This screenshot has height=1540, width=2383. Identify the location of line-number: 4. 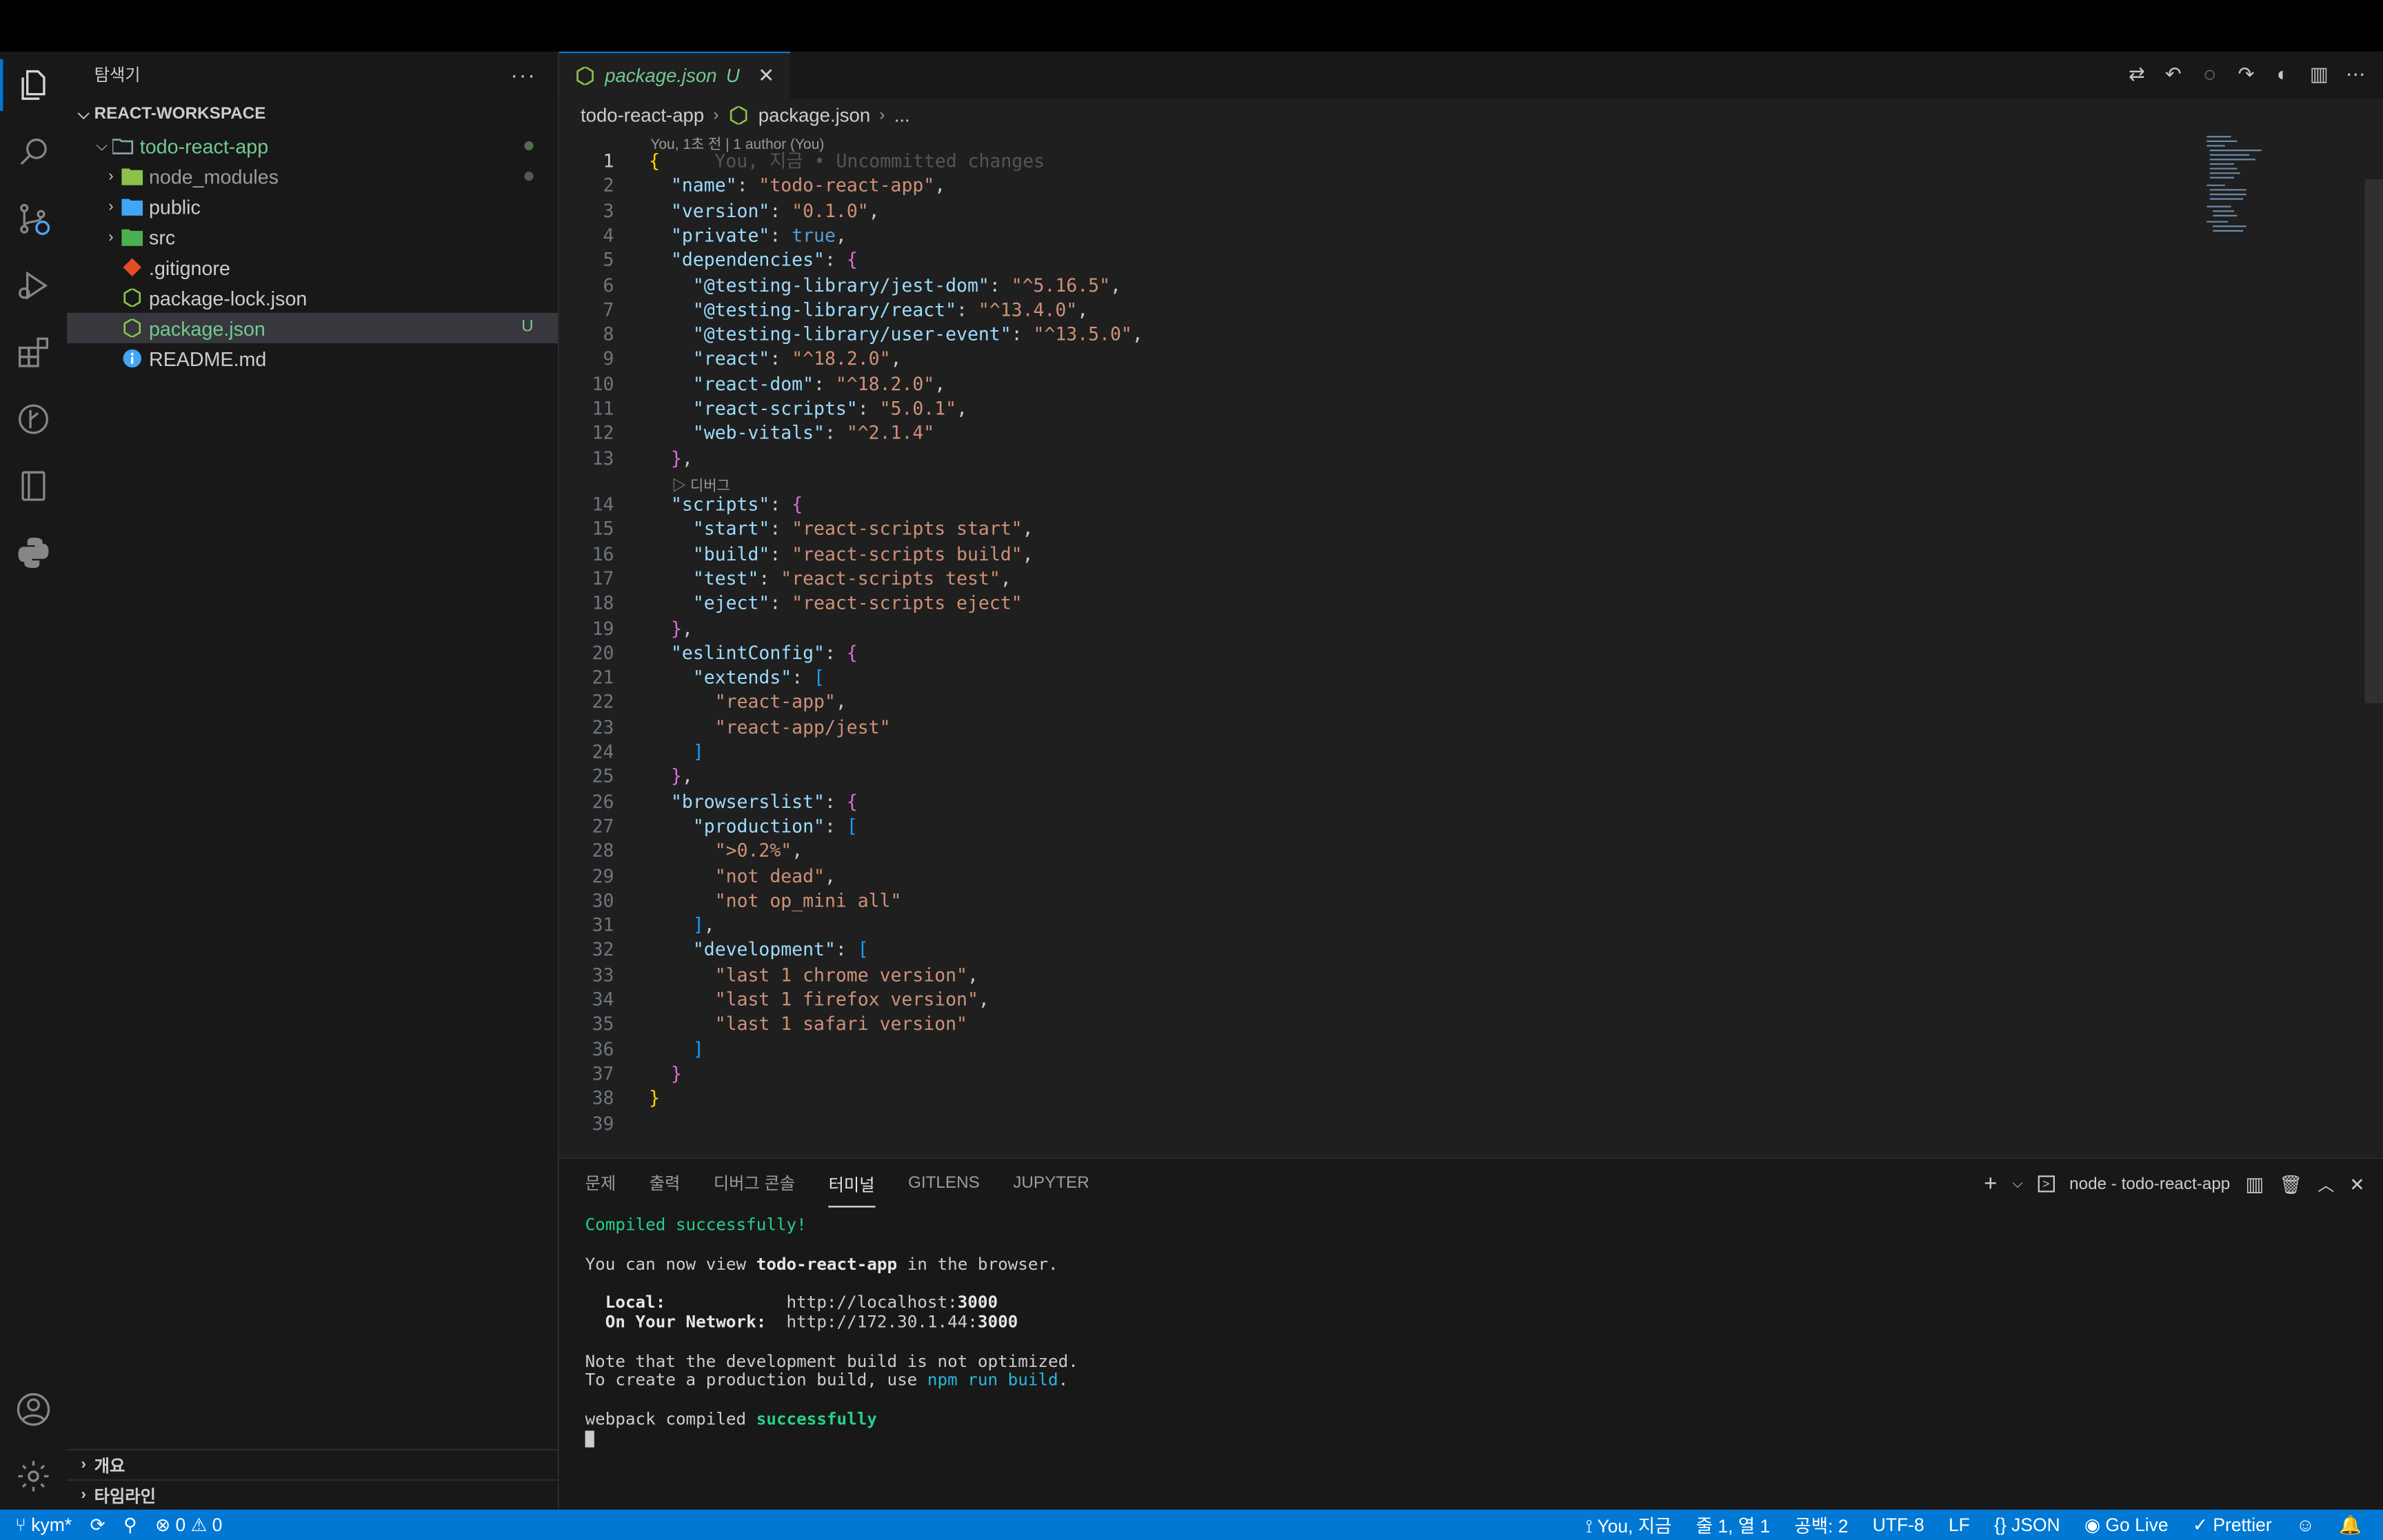
(608, 235).